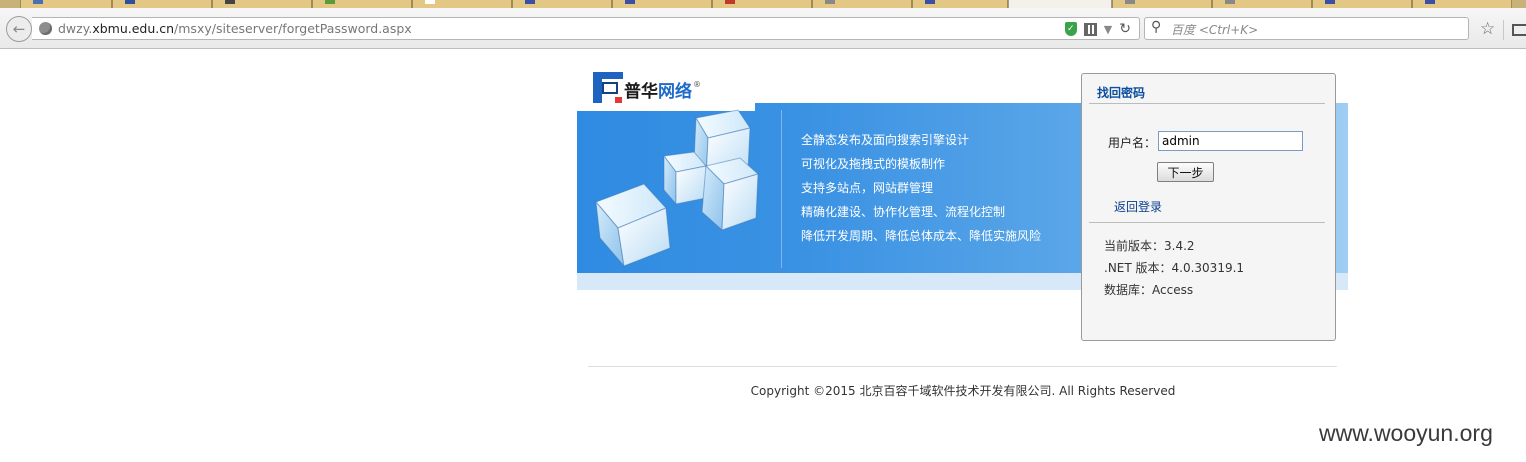  What do you see at coordinates (608, 88) in the screenshot?
I see `logo-mark-icon` at bounding box center [608, 88].